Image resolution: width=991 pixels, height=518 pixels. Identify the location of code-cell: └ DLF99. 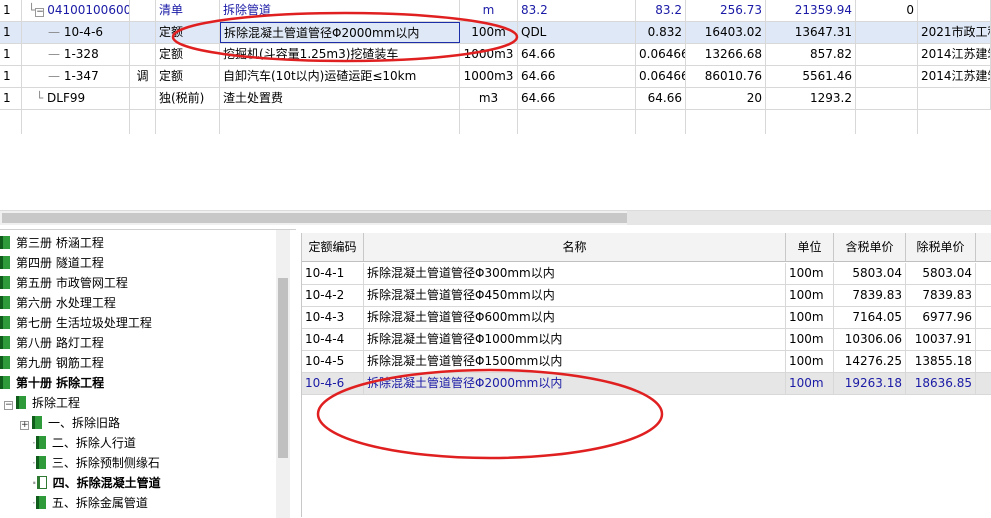
(76, 98).